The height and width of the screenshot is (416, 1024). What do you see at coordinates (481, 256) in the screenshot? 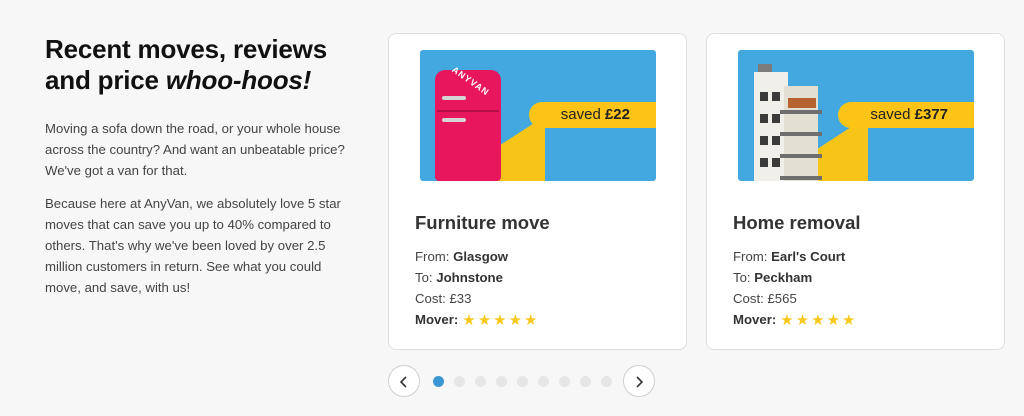
I see `from-value: Glasgow` at bounding box center [481, 256].